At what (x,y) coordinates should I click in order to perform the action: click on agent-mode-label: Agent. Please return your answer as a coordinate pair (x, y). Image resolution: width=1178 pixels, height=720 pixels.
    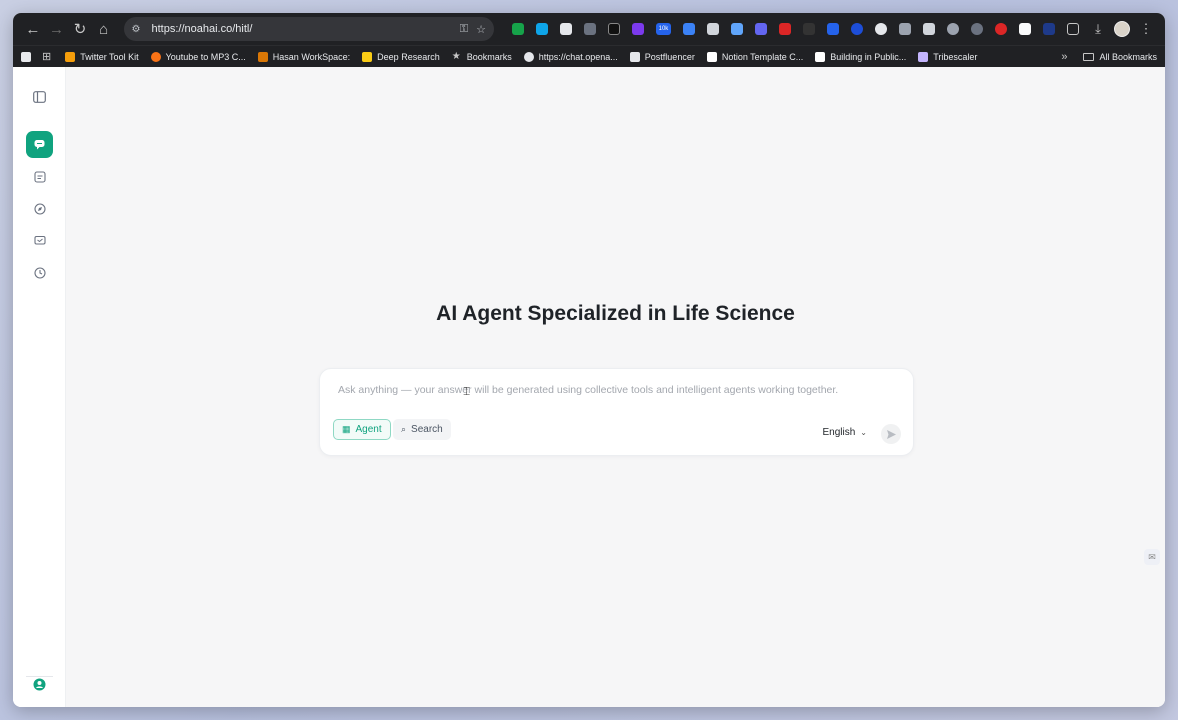
    Looking at the image, I should click on (368, 429).